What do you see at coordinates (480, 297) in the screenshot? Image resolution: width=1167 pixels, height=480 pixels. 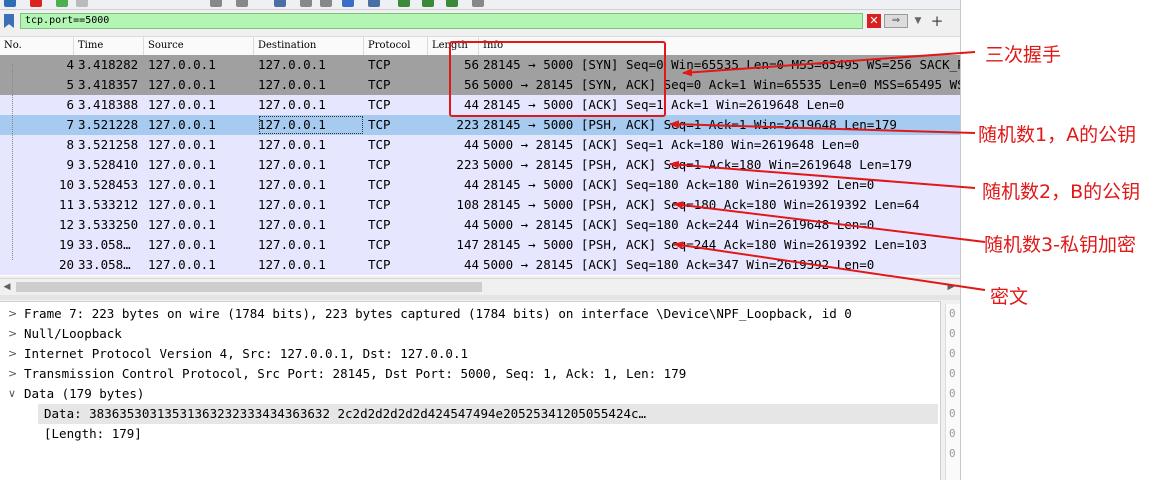 I see `pane-splitter` at bounding box center [480, 297].